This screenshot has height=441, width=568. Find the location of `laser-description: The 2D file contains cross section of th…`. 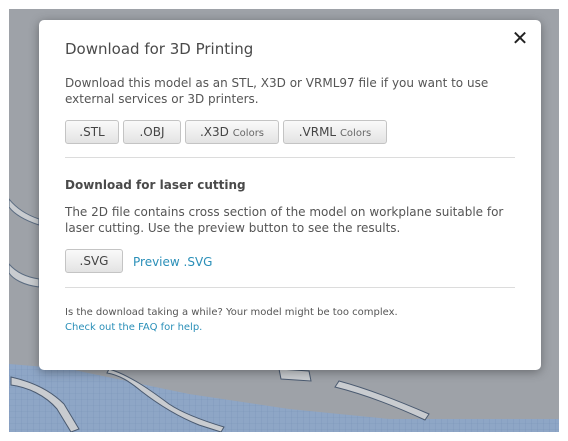

laser-description: The 2D file contains cross section of th… is located at coordinates (284, 220).